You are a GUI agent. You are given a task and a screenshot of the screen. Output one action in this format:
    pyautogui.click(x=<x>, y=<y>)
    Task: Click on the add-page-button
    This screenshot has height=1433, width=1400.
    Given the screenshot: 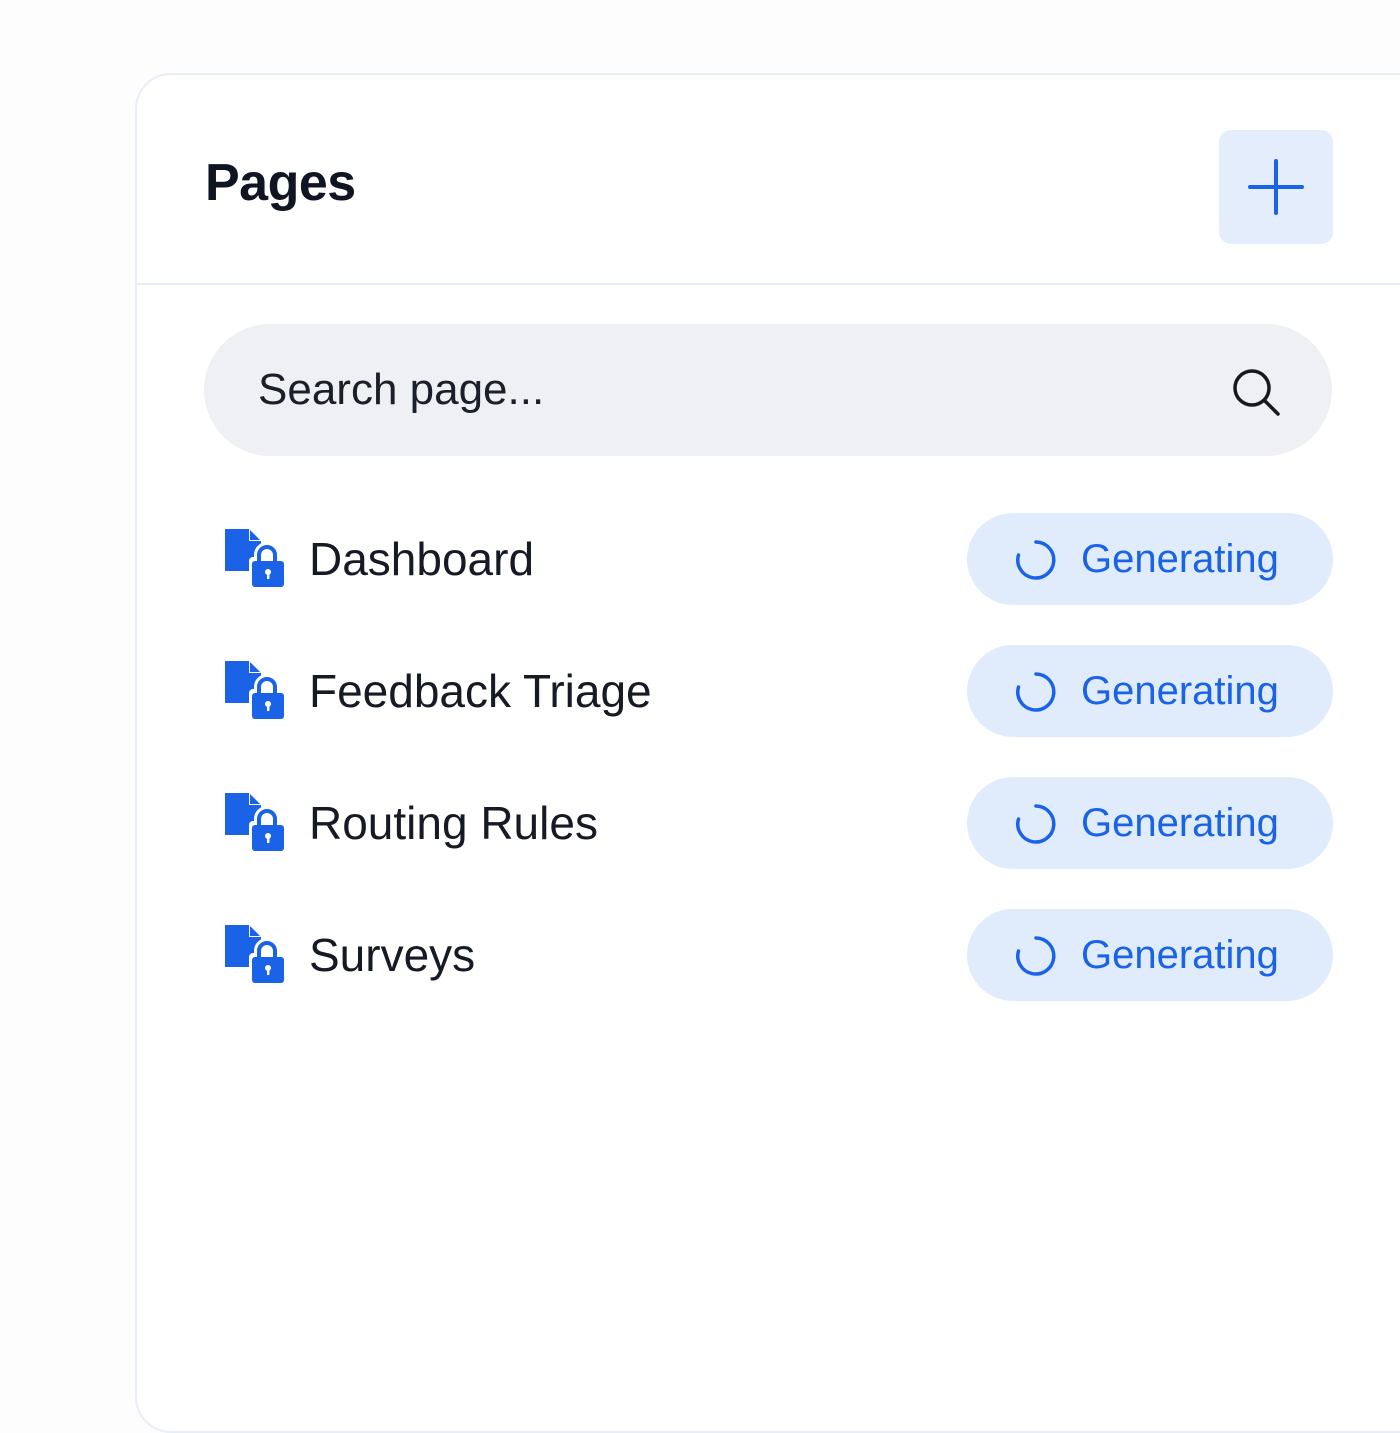 What is the action you would take?
    pyautogui.click(x=1276, y=187)
    